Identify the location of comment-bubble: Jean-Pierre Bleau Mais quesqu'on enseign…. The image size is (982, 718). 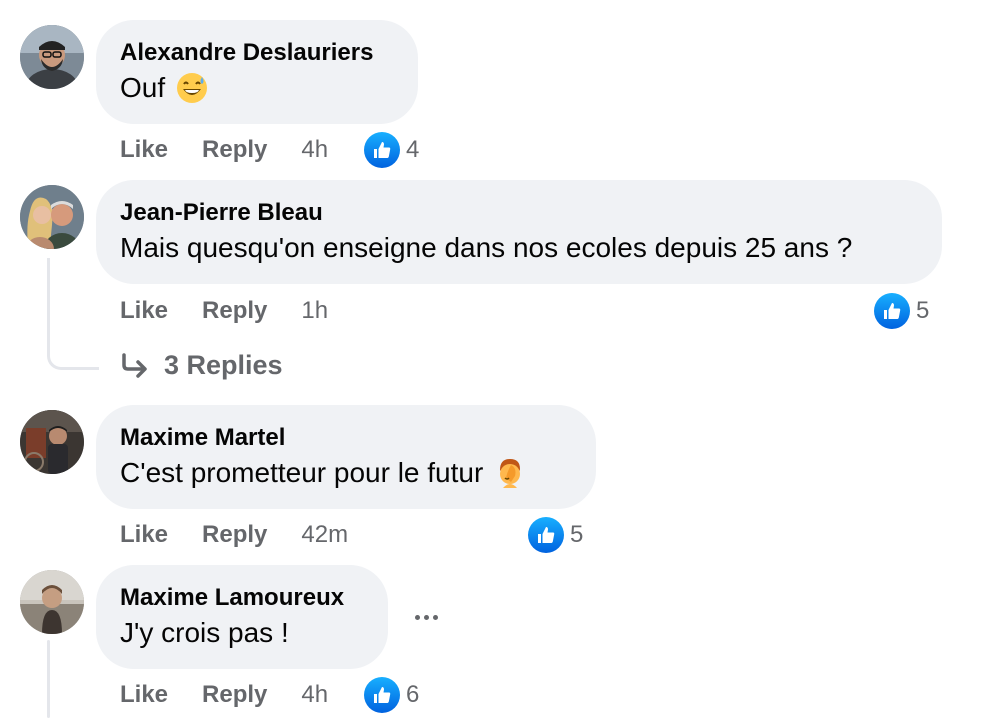
(519, 232).